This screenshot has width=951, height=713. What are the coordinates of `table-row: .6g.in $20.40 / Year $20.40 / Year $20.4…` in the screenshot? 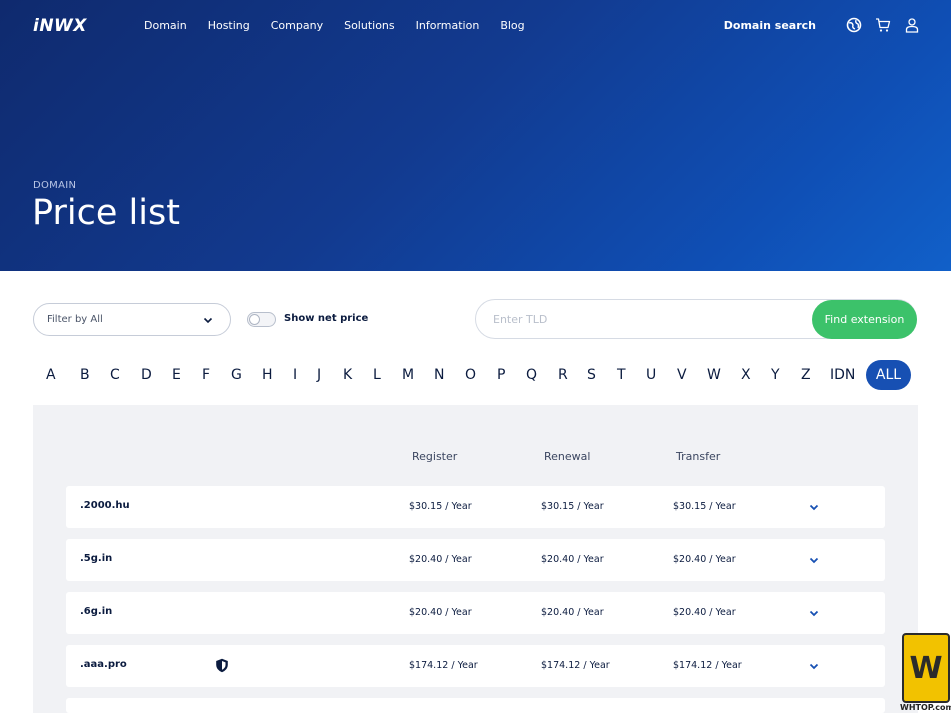 It's located at (475, 613).